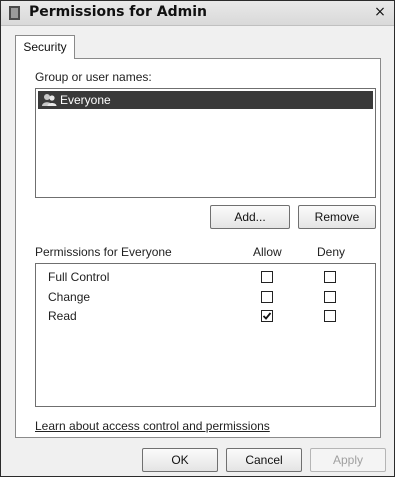 The width and height of the screenshot is (395, 477). I want to click on window-title: Permissions for Admin, so click(118, 12).